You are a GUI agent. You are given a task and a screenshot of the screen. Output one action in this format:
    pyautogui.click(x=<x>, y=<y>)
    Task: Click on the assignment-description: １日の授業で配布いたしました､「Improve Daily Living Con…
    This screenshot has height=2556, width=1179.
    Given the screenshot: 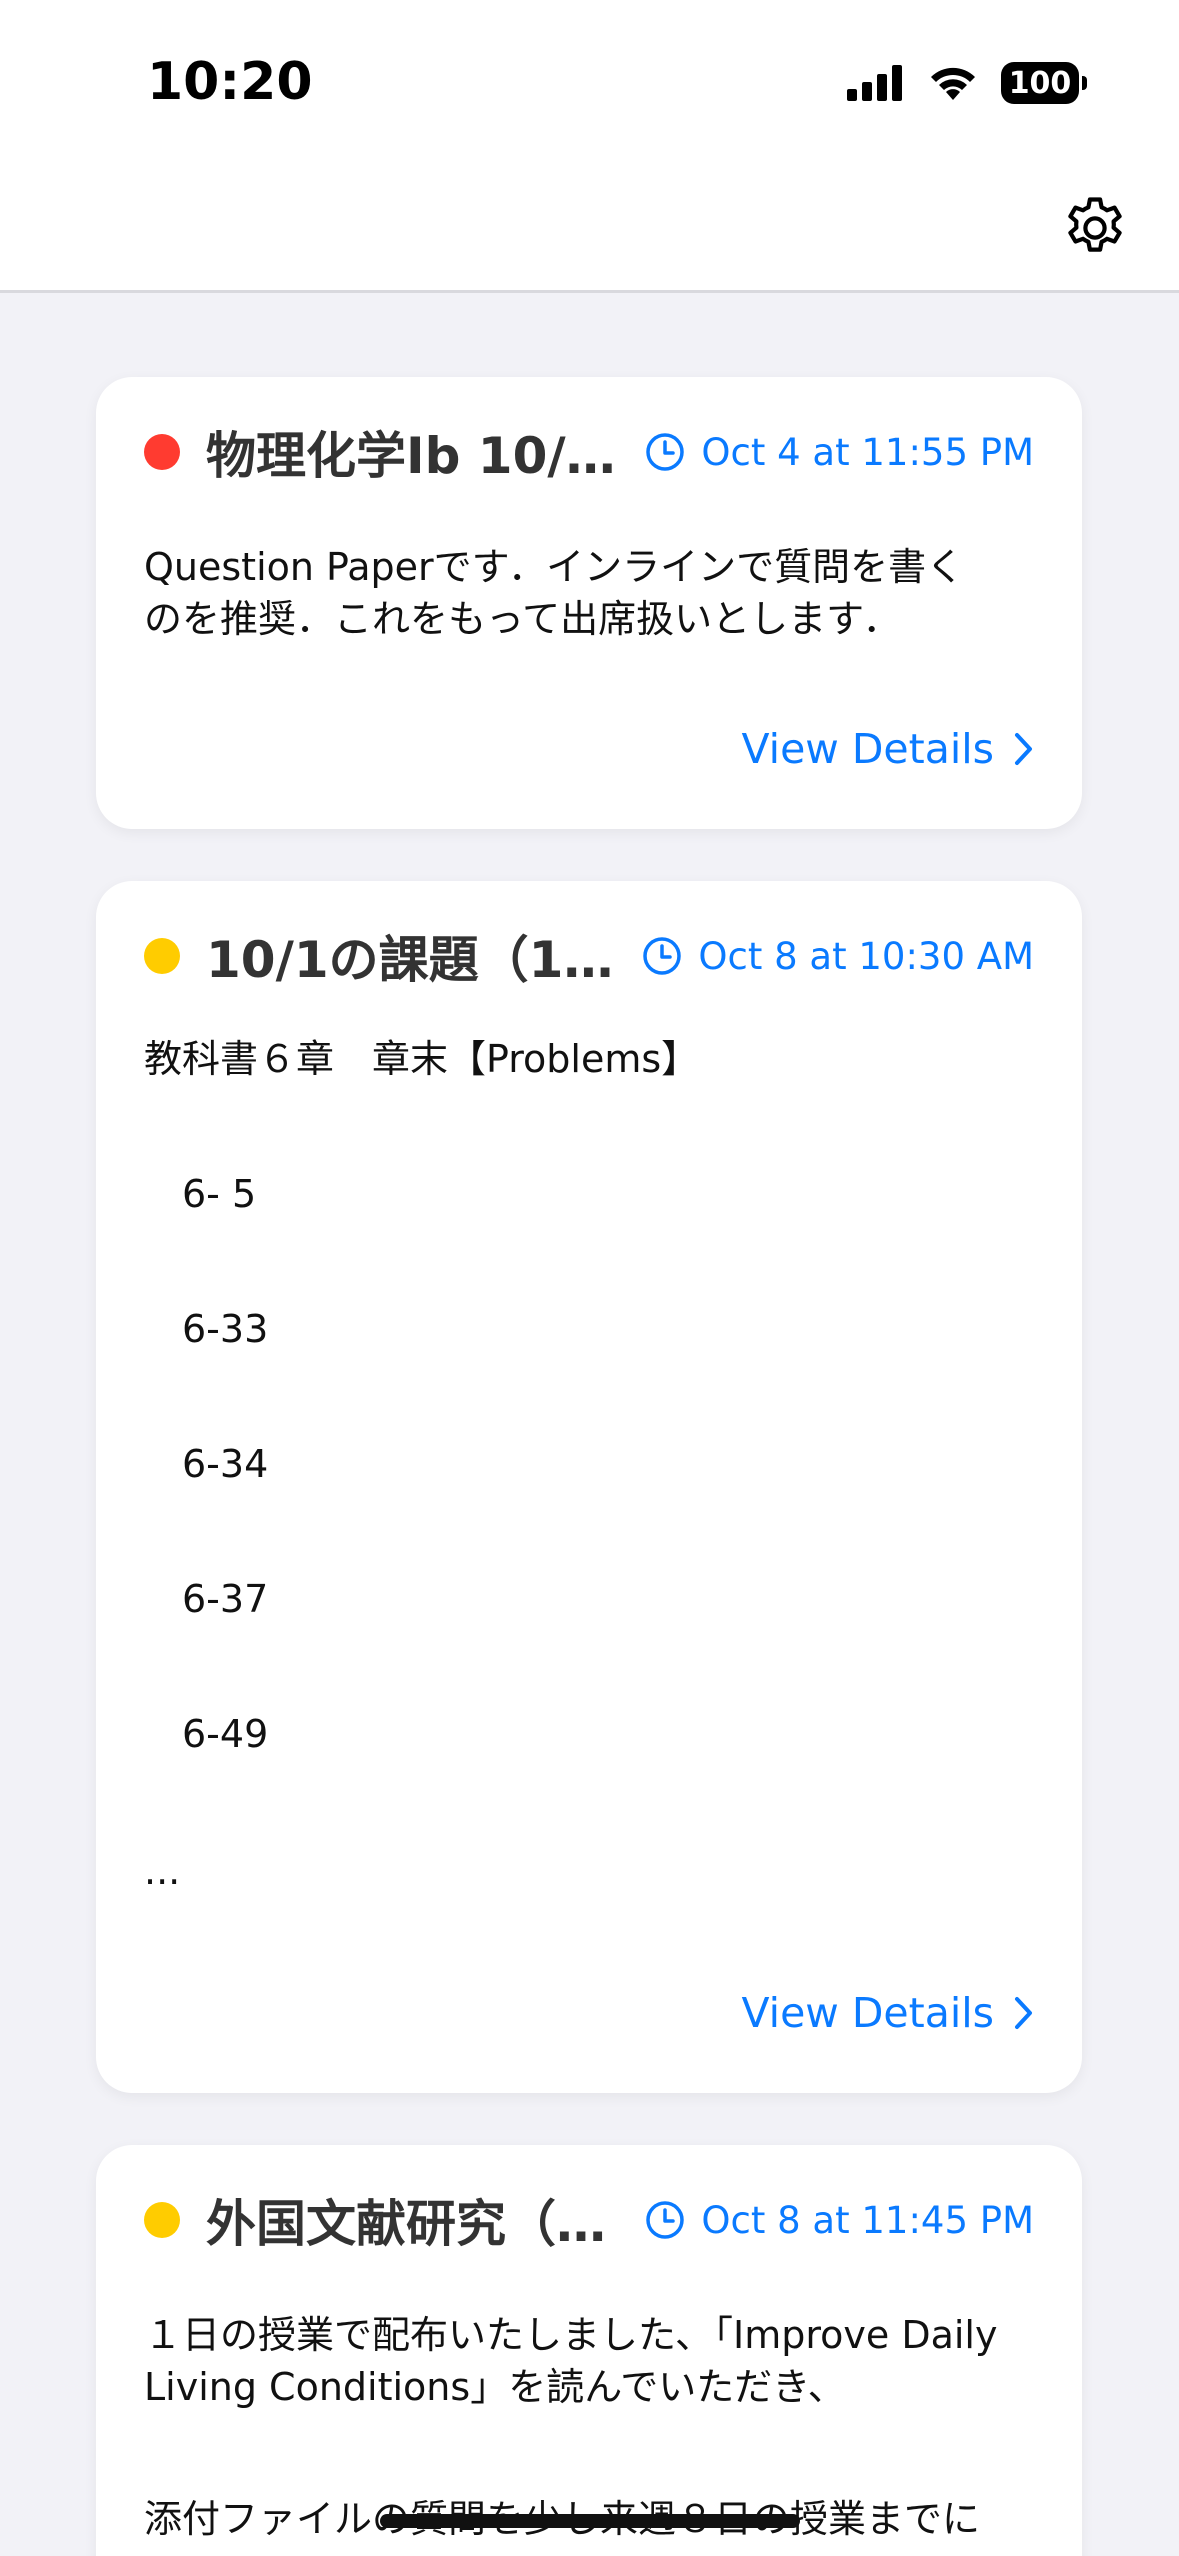 What is the action you would take?
    pyautogui.click(x=589, y=2427)
    